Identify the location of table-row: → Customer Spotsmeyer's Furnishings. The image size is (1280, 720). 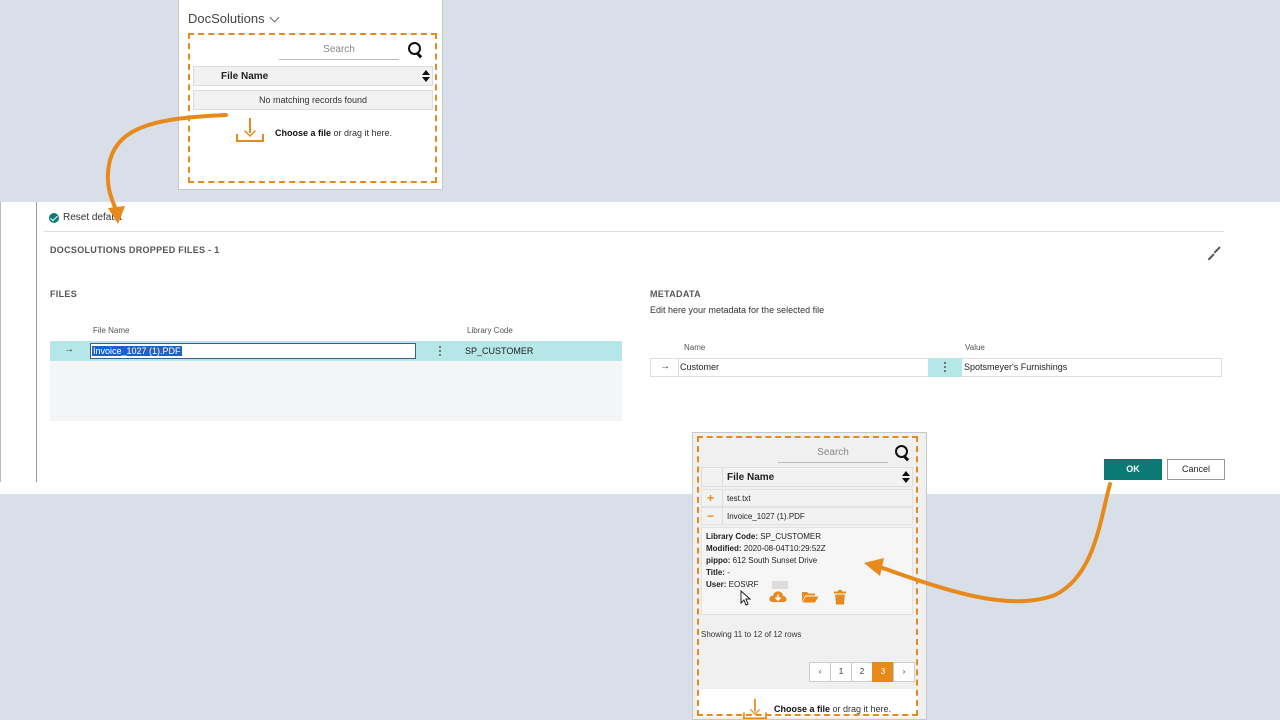
(936, 367).